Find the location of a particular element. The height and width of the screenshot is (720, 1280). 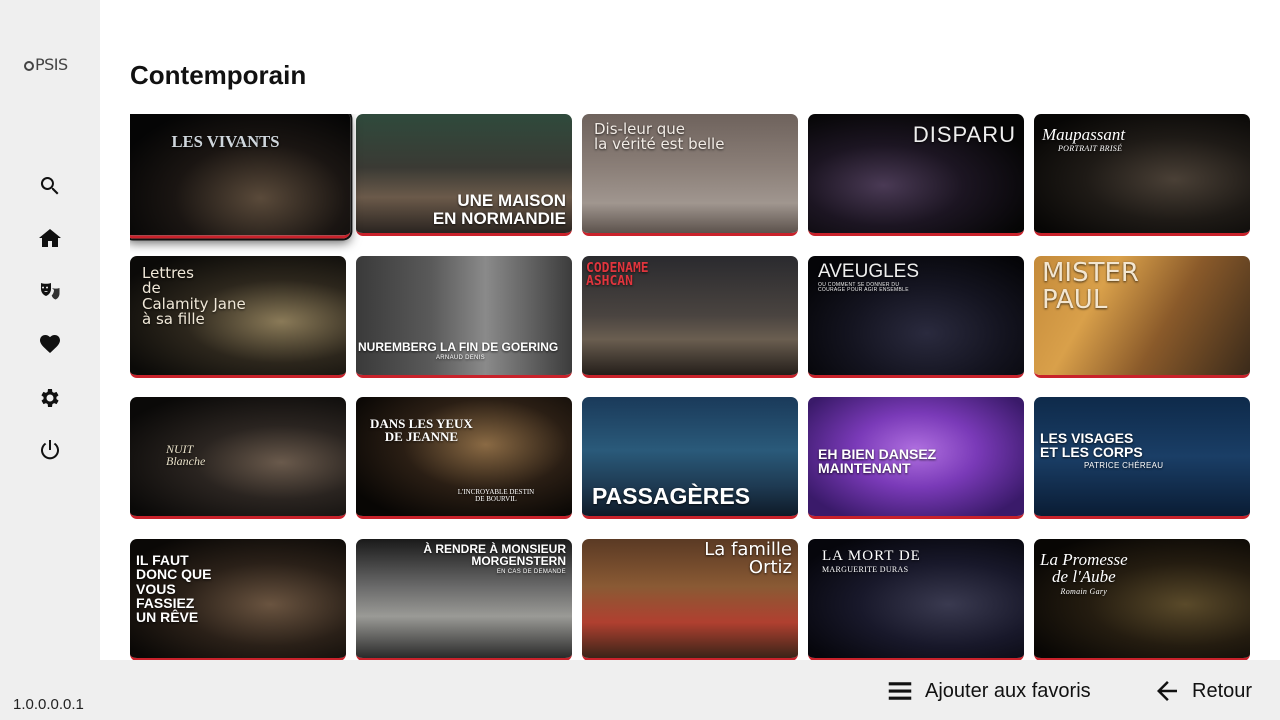

card-title: Lettres de Calamity Jane à sa fille is located at coordinates (194, 296).